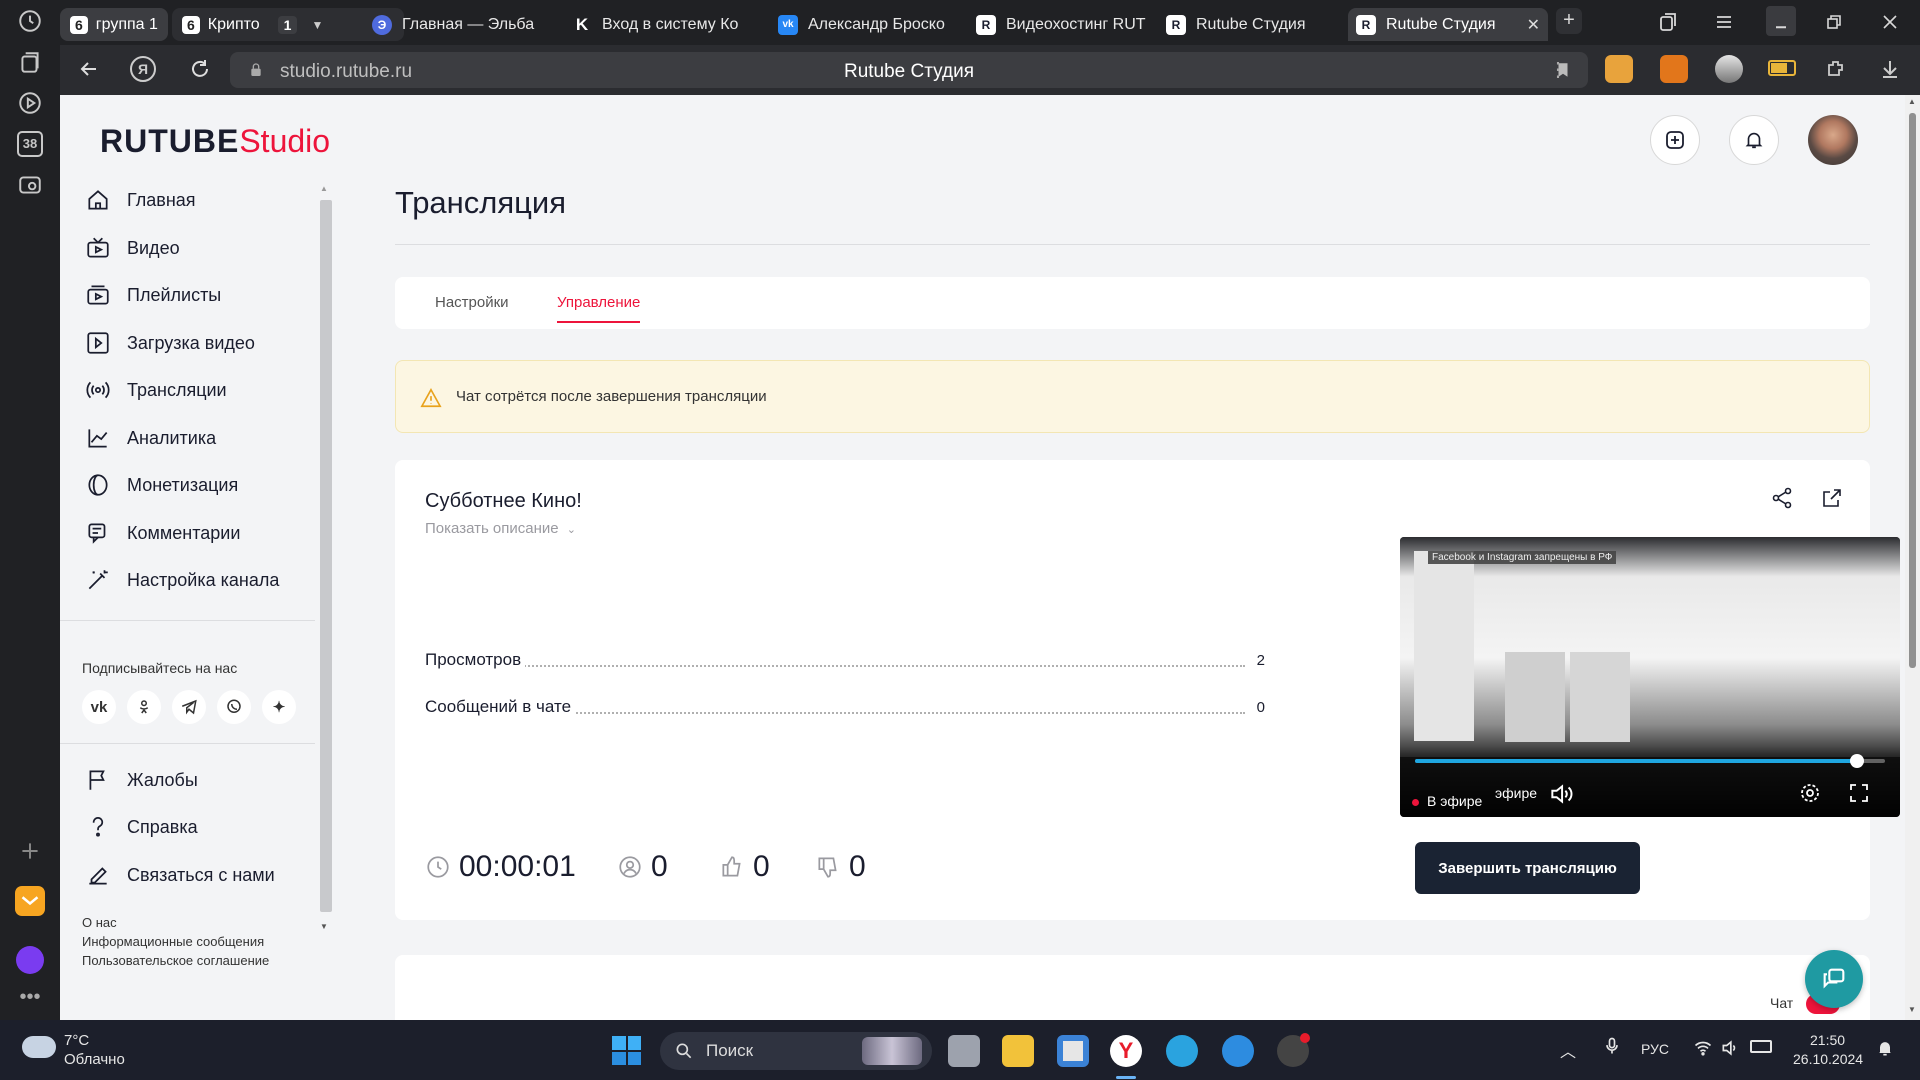 Image resolution: width=1920 pixels, height=1080 pixels. What do you see at coordinates (189, 707) in the screenshot?
I see `telegram-social-icon` at bounding box center [189, 707].